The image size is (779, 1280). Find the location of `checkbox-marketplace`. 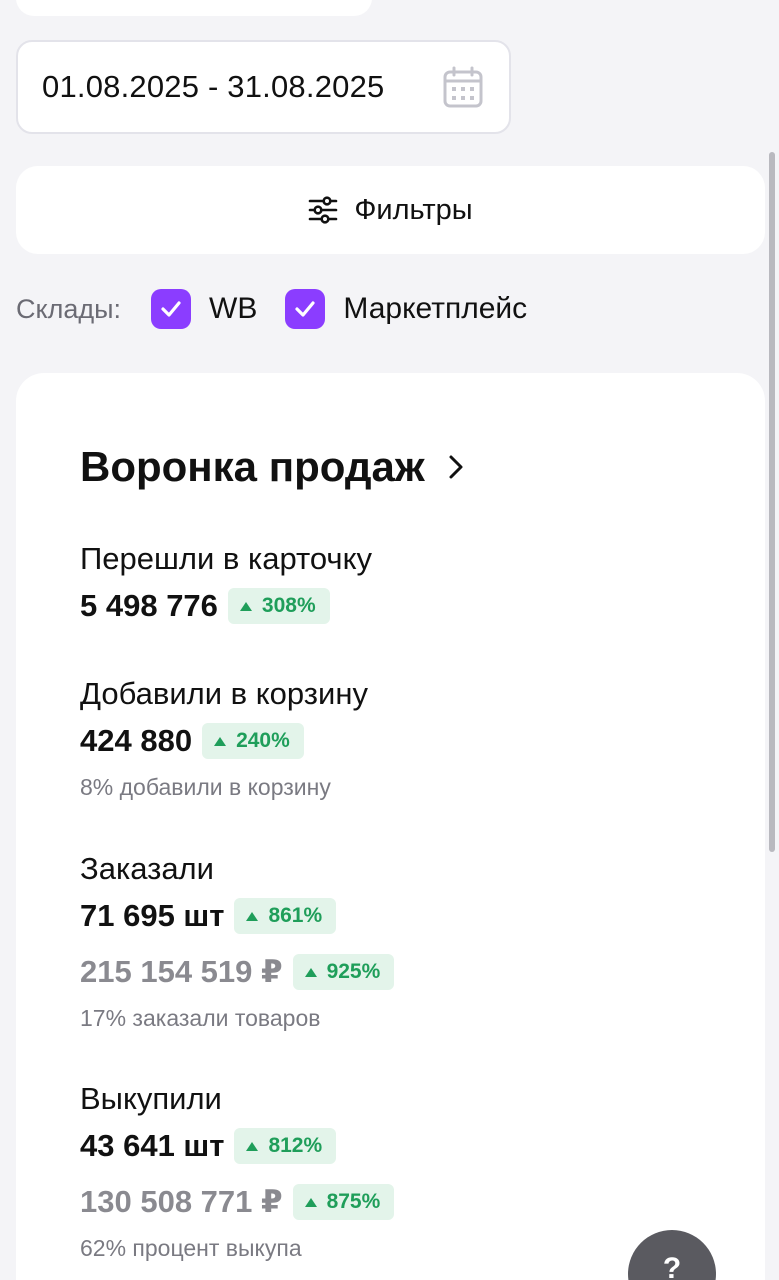

checkbox-marketplace is located at coordinates (305, 309).